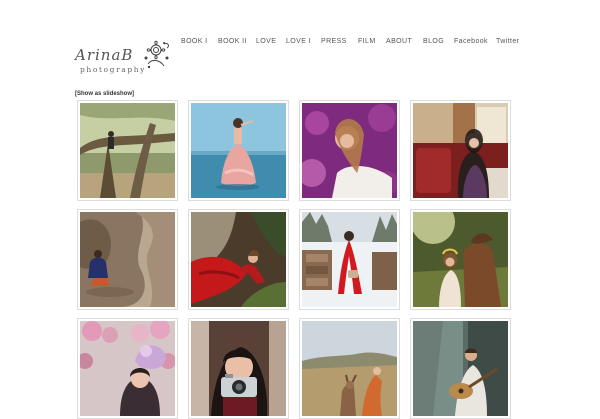 This screenshot has width=600, height=419. What do you see at coordinates (399, 41) in the screenshot?
I see `nav-about: ABOUT` at bounding box center [399, 41].